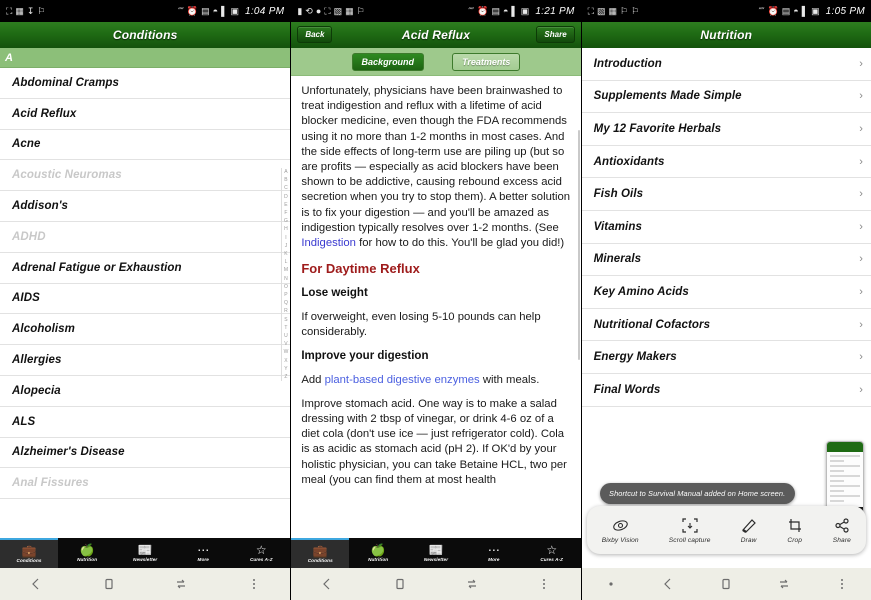  What do you see at coordinates (627, 63) in the screenshot?
I see `list-item-label: Introduction` at bounding box center [627, 63].